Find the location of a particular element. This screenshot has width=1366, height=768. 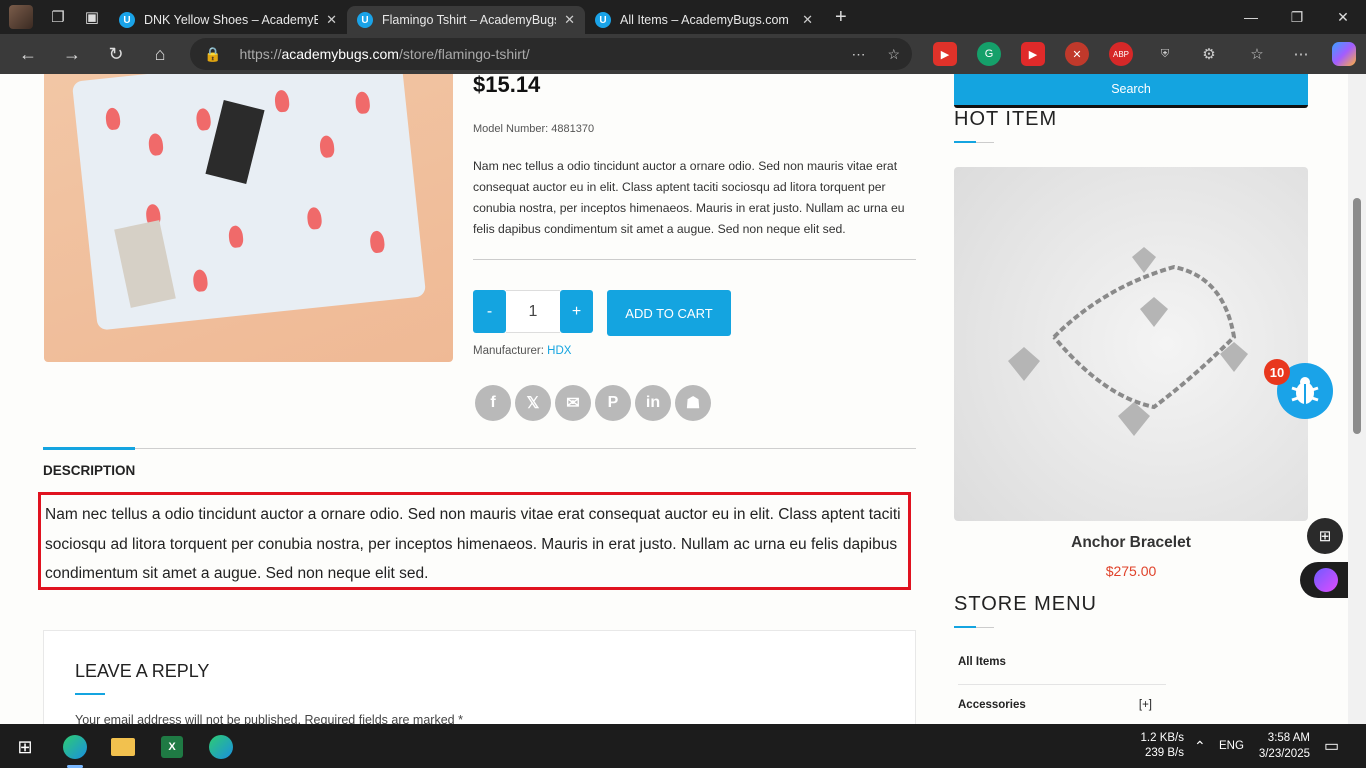

restore-icon: ❐ is located at coordinates (1297, 17).